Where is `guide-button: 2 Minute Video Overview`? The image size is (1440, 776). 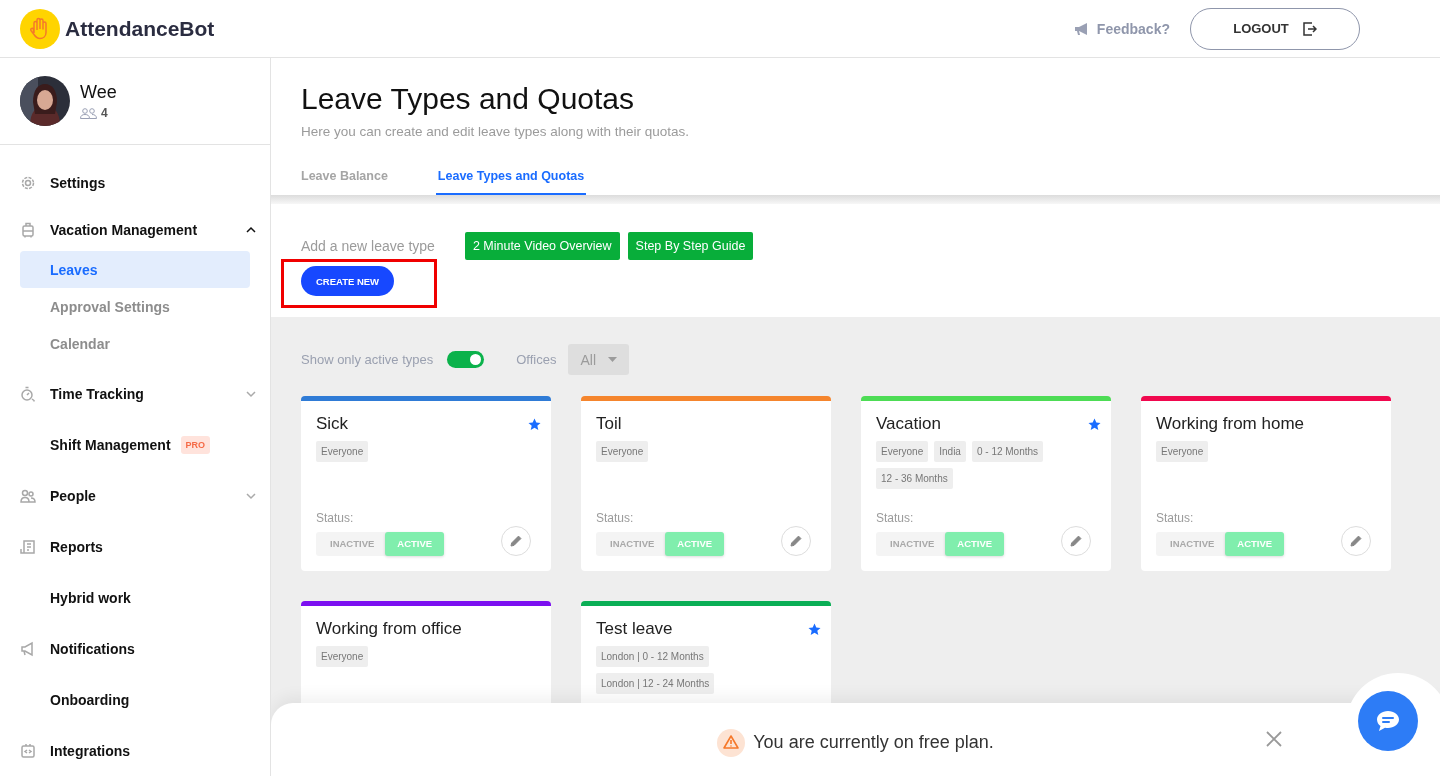 guide-button: 2 Minute Video Overview is located at coordinates (542, 246).